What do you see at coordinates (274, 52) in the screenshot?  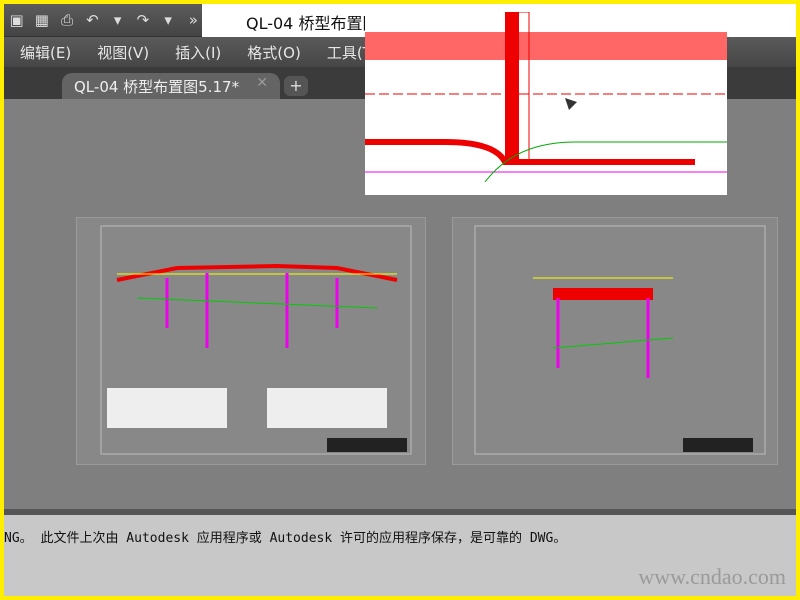 I see `menu-format: 格式(O)` at bounding box center [274, 52].